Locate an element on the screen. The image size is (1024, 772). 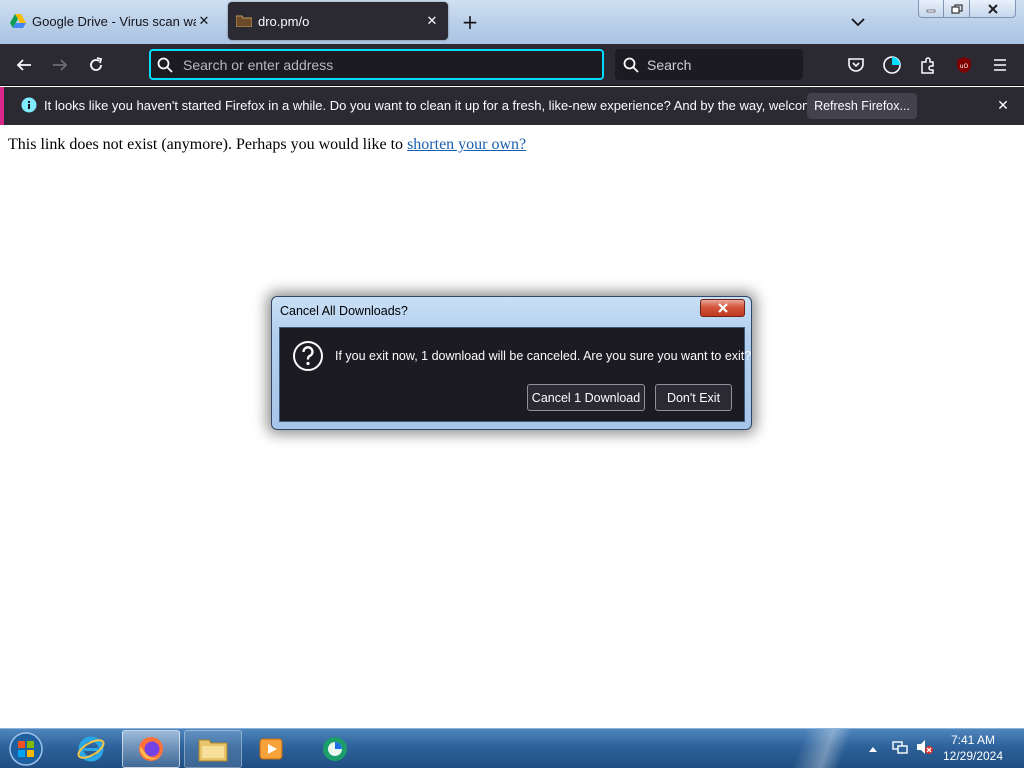
media-player-icon is located at coordinates (271, 749).